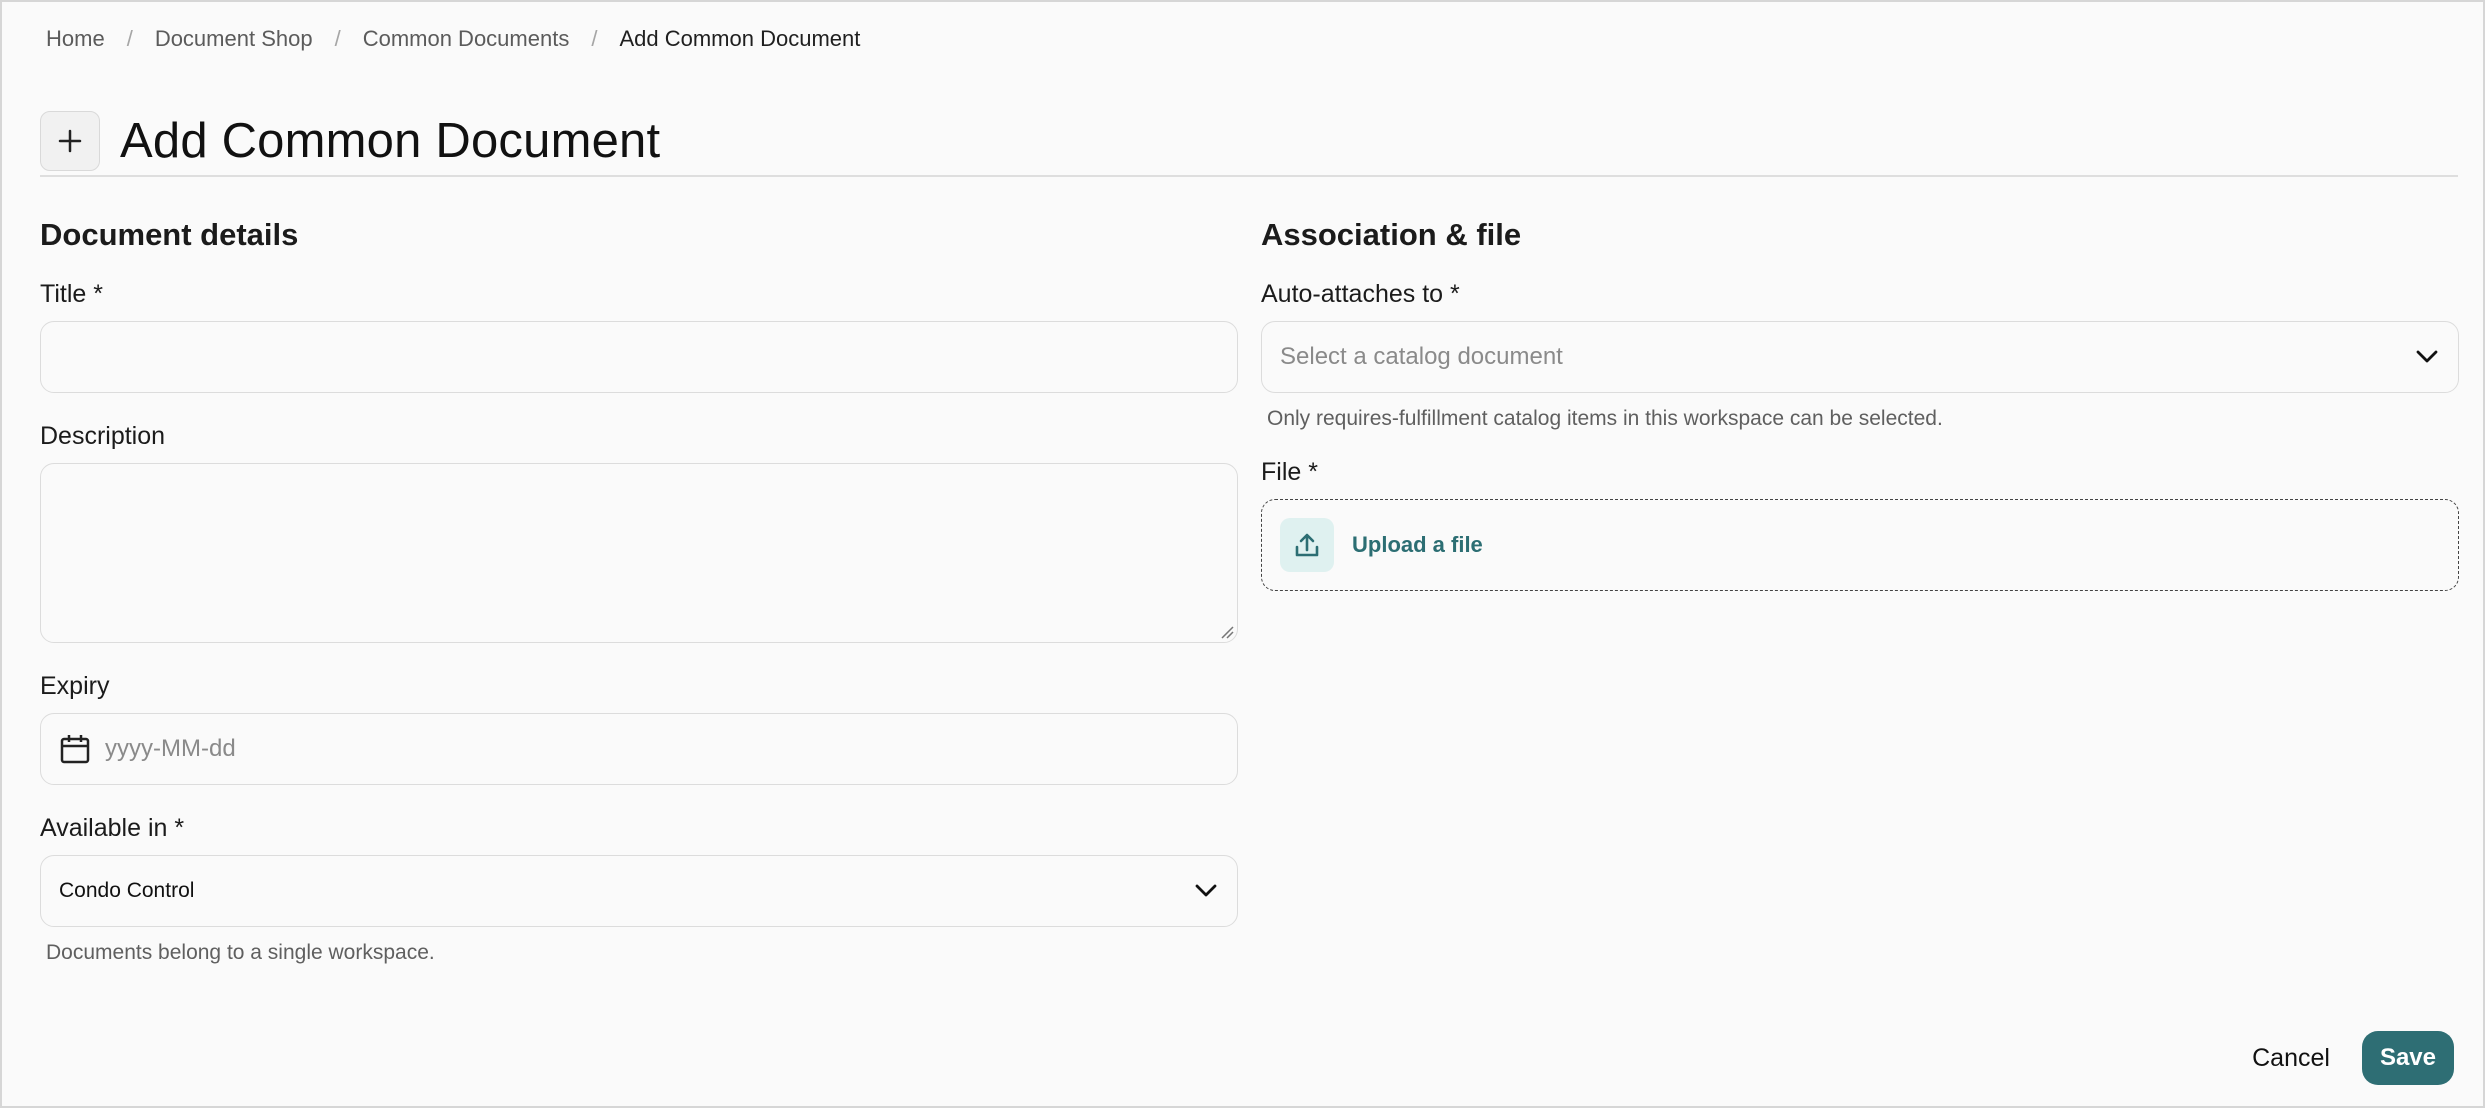 This screenshot has width=2485, height=1108. What do you see at coordinates (70, 140) in the screenshot?
I see `plus-icon` at bounding box center [70, 140].